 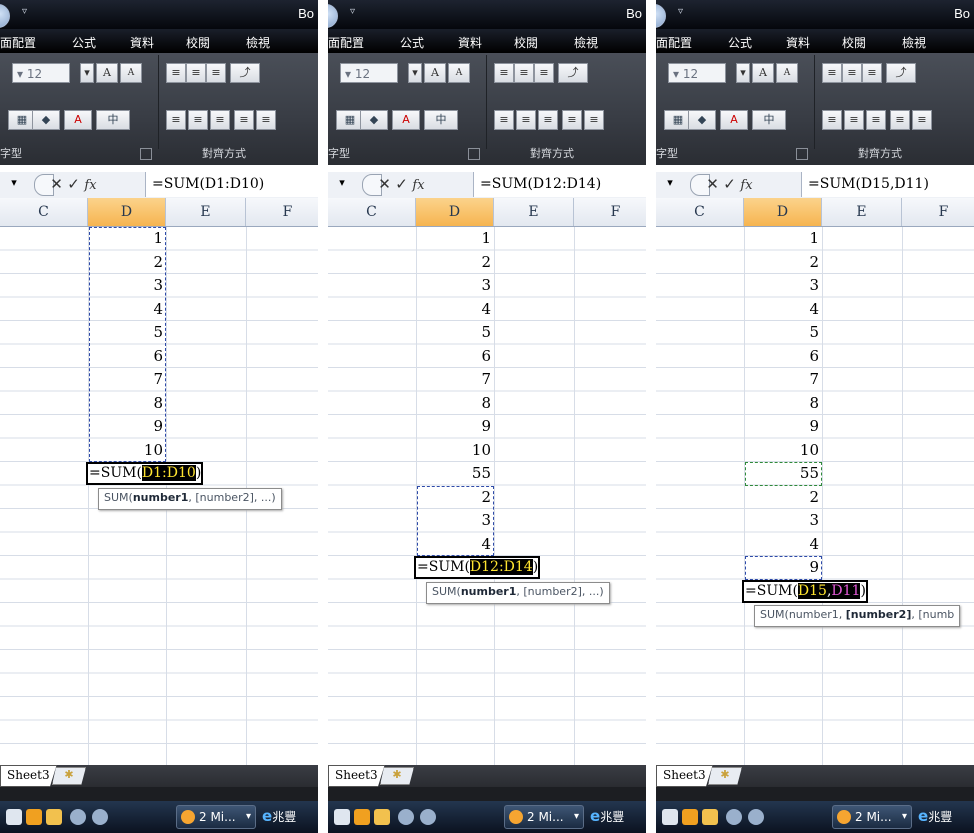 I want to click on ribbon-tab: 資料, so click(x=142, y=42).